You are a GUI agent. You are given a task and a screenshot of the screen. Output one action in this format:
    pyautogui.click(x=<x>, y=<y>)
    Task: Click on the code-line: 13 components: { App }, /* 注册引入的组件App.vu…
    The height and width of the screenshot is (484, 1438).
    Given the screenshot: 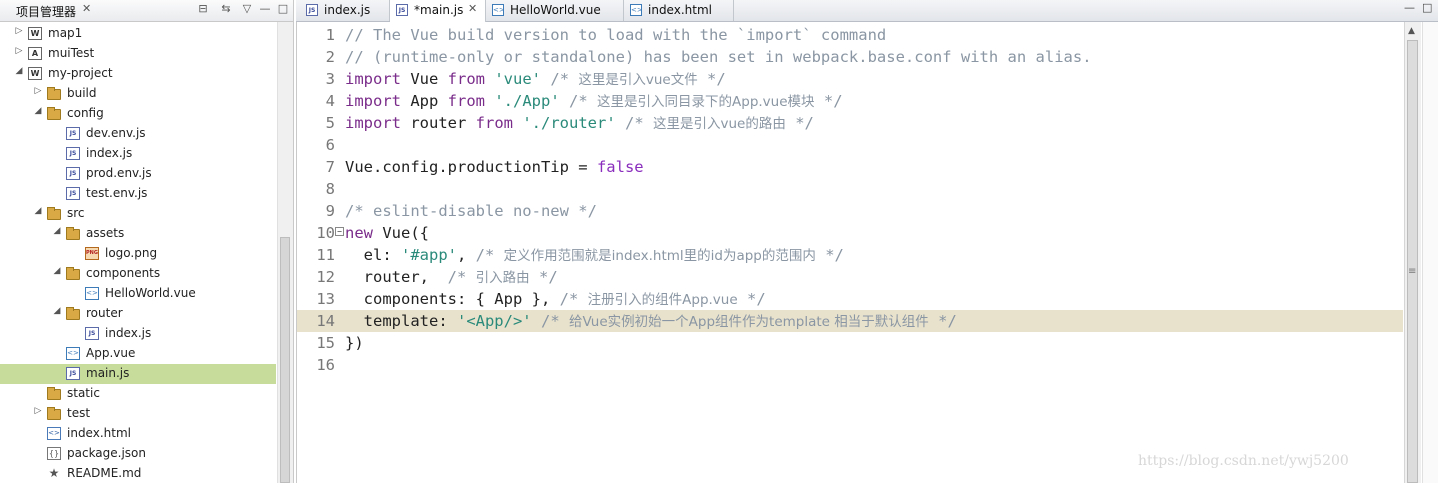 What is the action you would take?
    pyautogui.click(x=850, y=299)
    